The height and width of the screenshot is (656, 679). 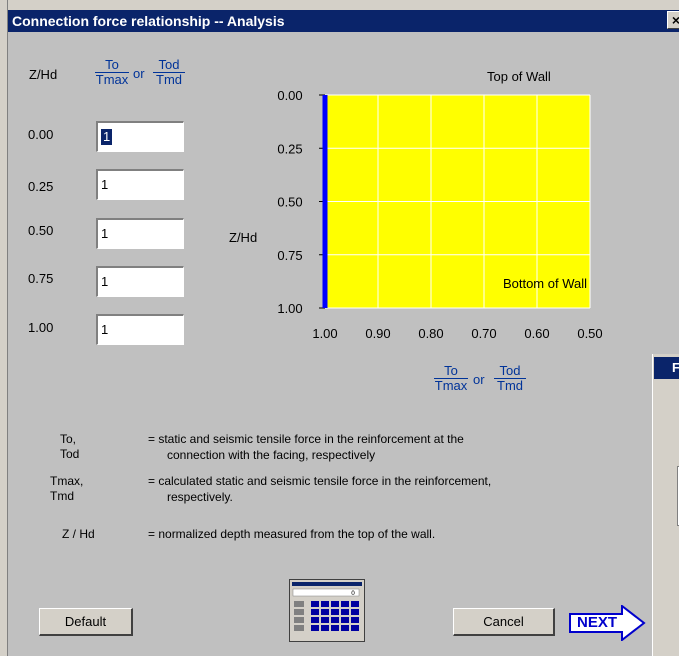 What do you see at coordinates (483, 333) in the screenshot?
I see `x-tick-label-3: 0.70` at bounding box center [483, 333].